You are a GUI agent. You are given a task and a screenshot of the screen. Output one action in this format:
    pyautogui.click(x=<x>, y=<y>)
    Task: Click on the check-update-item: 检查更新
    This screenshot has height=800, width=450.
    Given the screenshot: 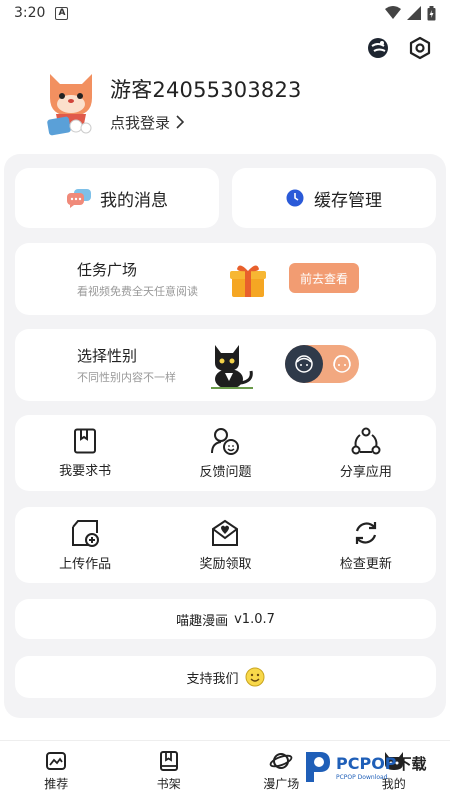 What is the action you would take?
    pyautogui.click(x=366, y=545)
    